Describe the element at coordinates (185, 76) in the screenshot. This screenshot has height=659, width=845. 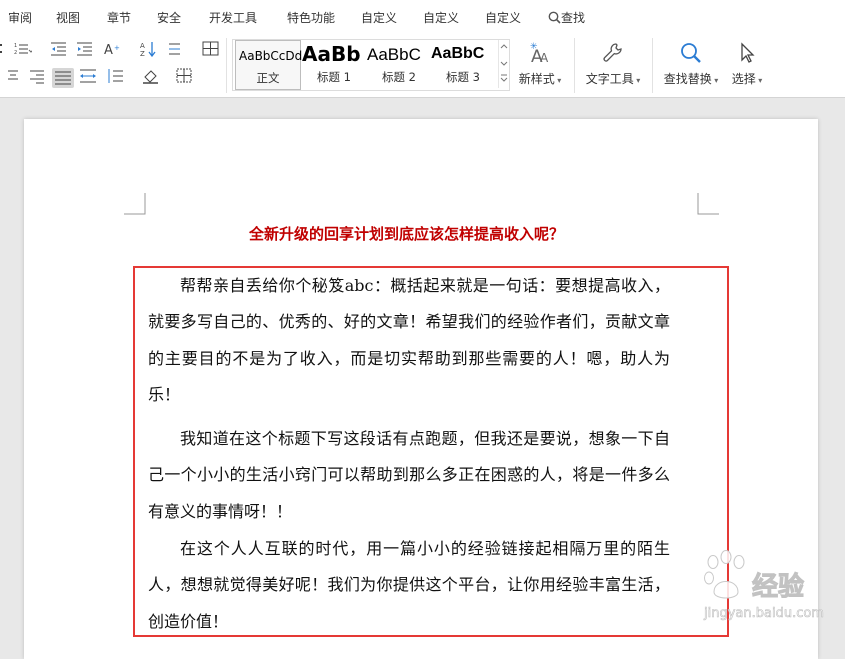
I see `borders-icon` at that location.